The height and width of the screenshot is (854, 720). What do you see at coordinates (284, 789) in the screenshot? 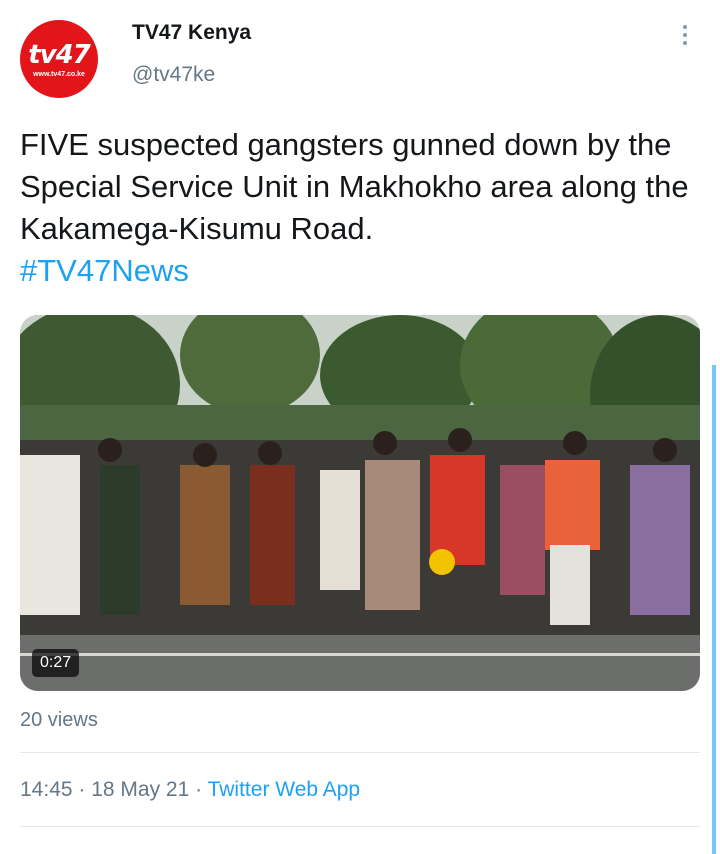
I see `tweet-source-link: Twitter Web App` at bounding box center [284, 789].